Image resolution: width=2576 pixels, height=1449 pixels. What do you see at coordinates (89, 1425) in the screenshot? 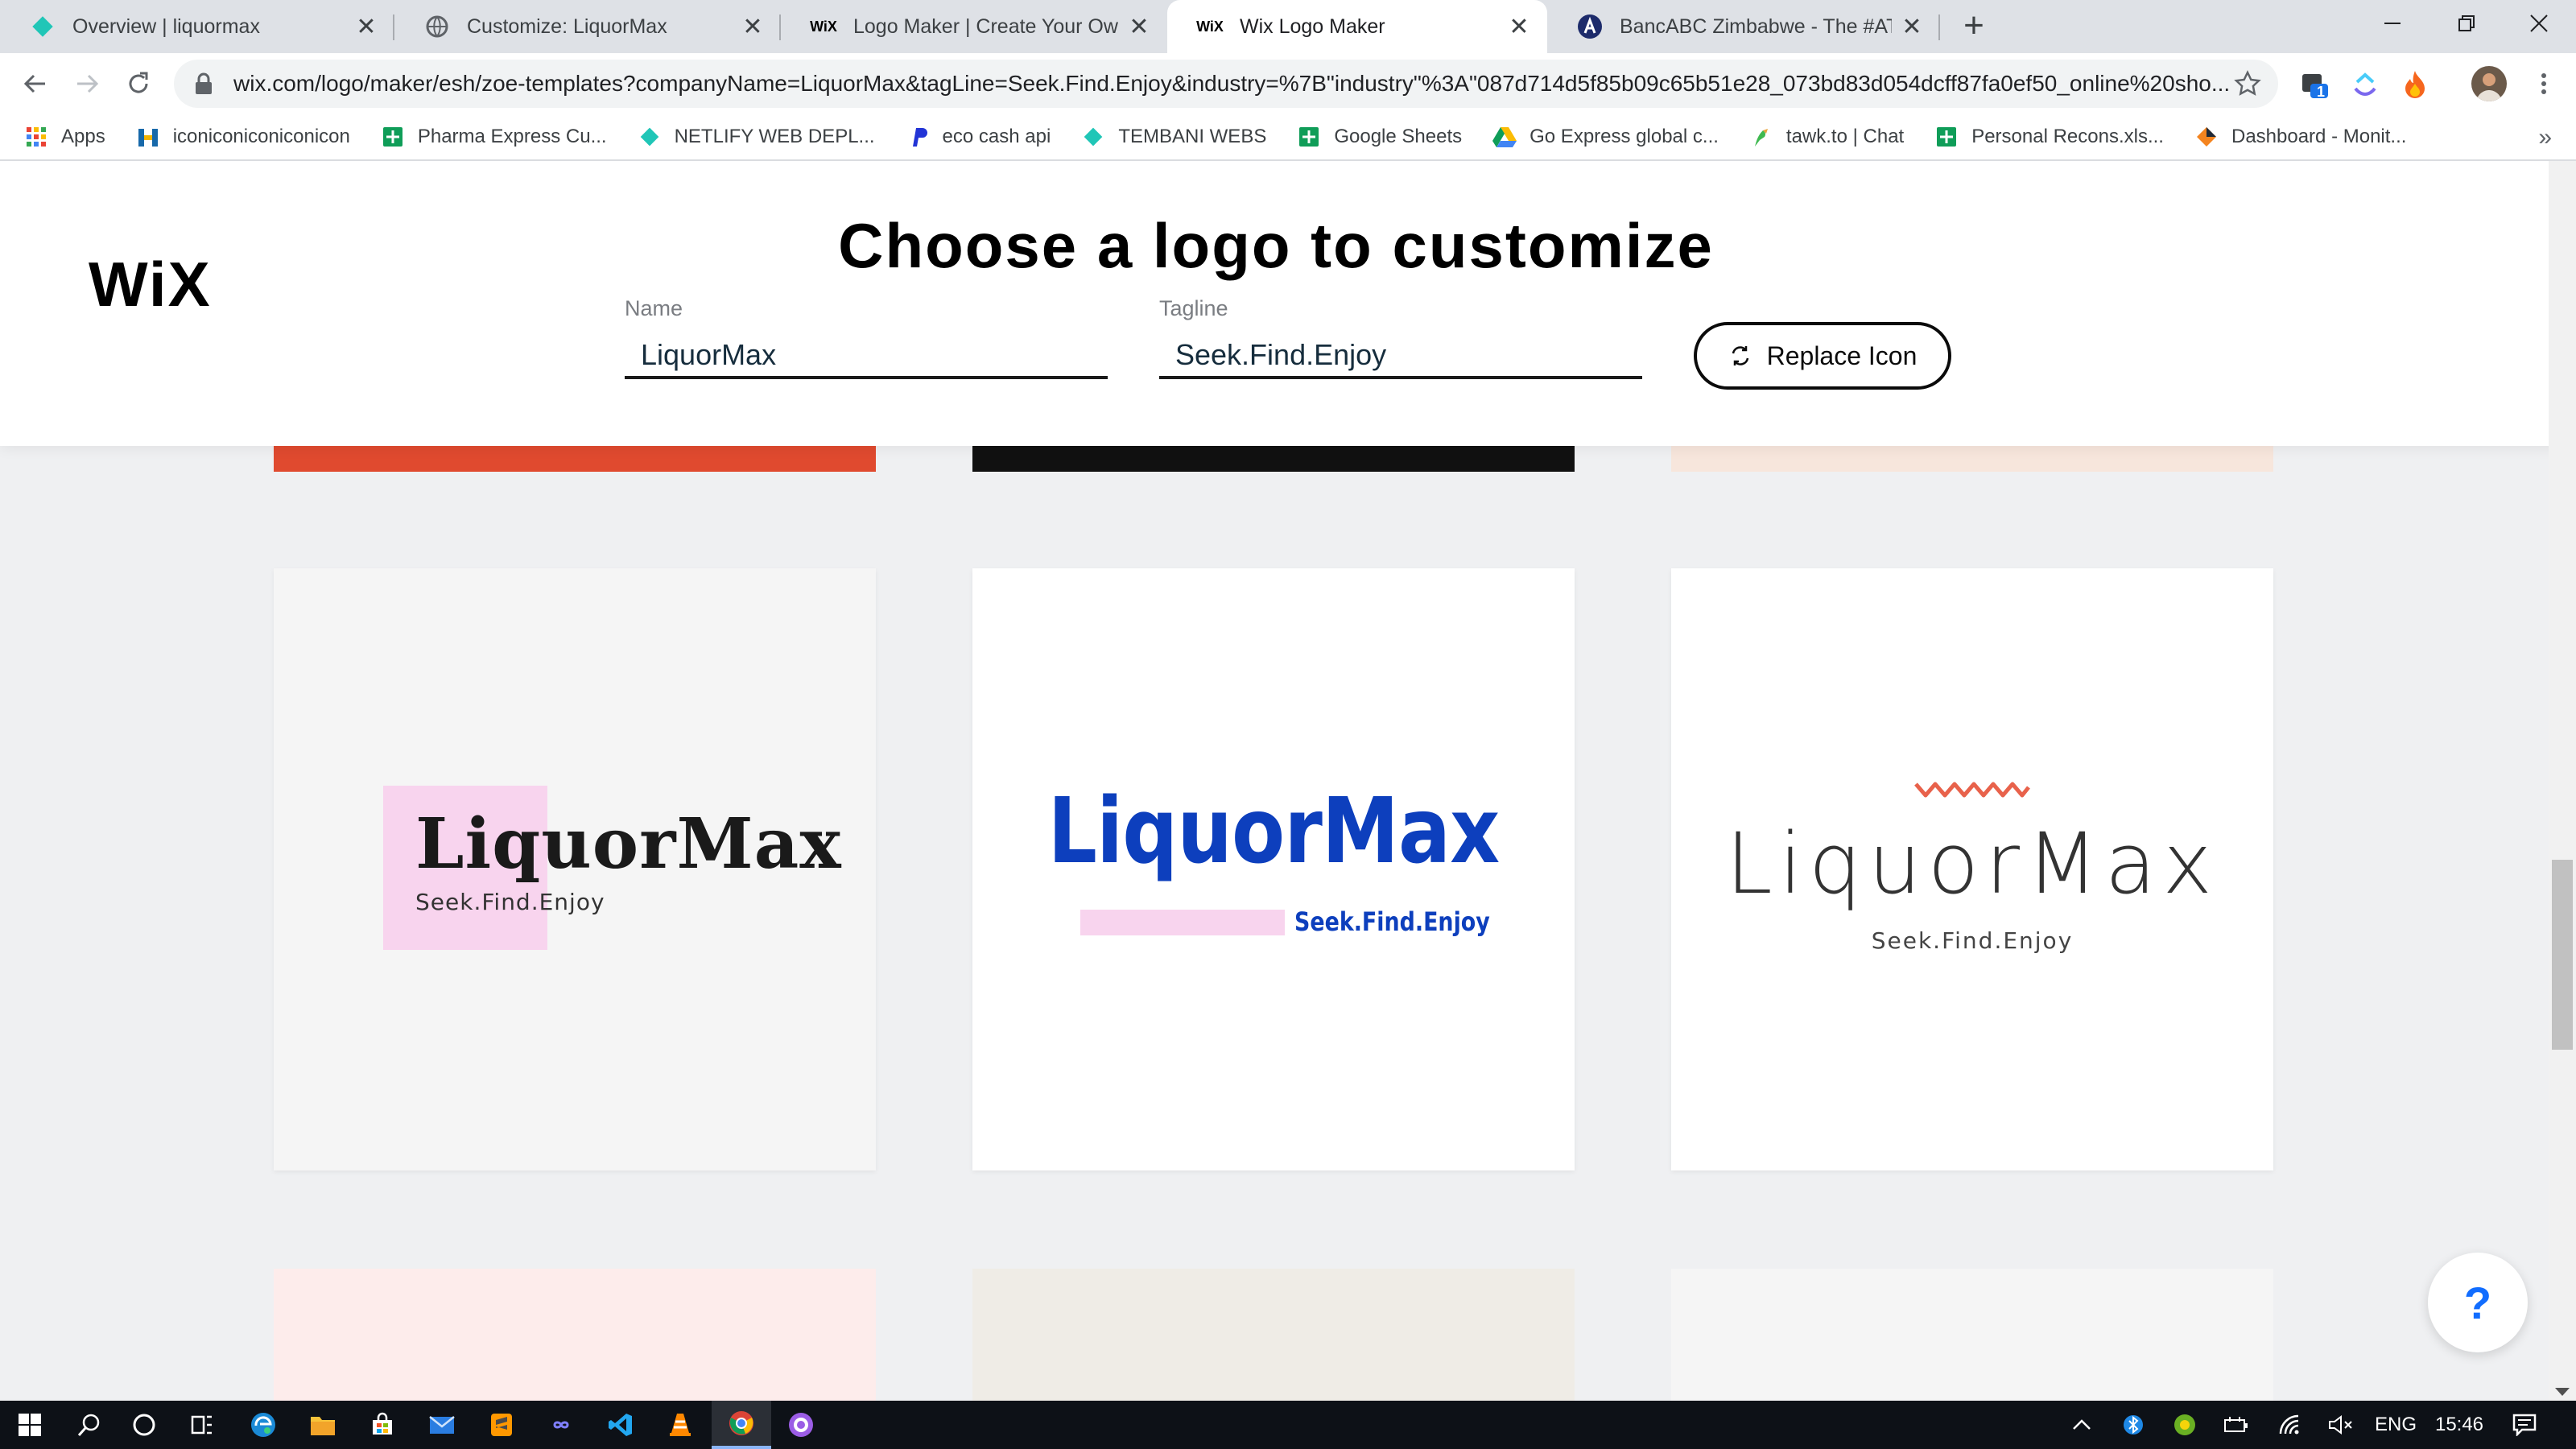
I see `search-icon` at bounding box center [89, 1425].